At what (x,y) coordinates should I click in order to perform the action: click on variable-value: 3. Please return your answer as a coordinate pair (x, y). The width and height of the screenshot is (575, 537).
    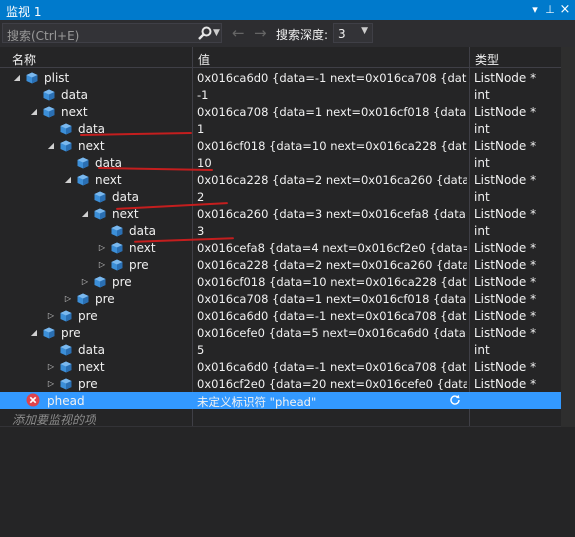
    Looking at the image, I should click on (332, 231).